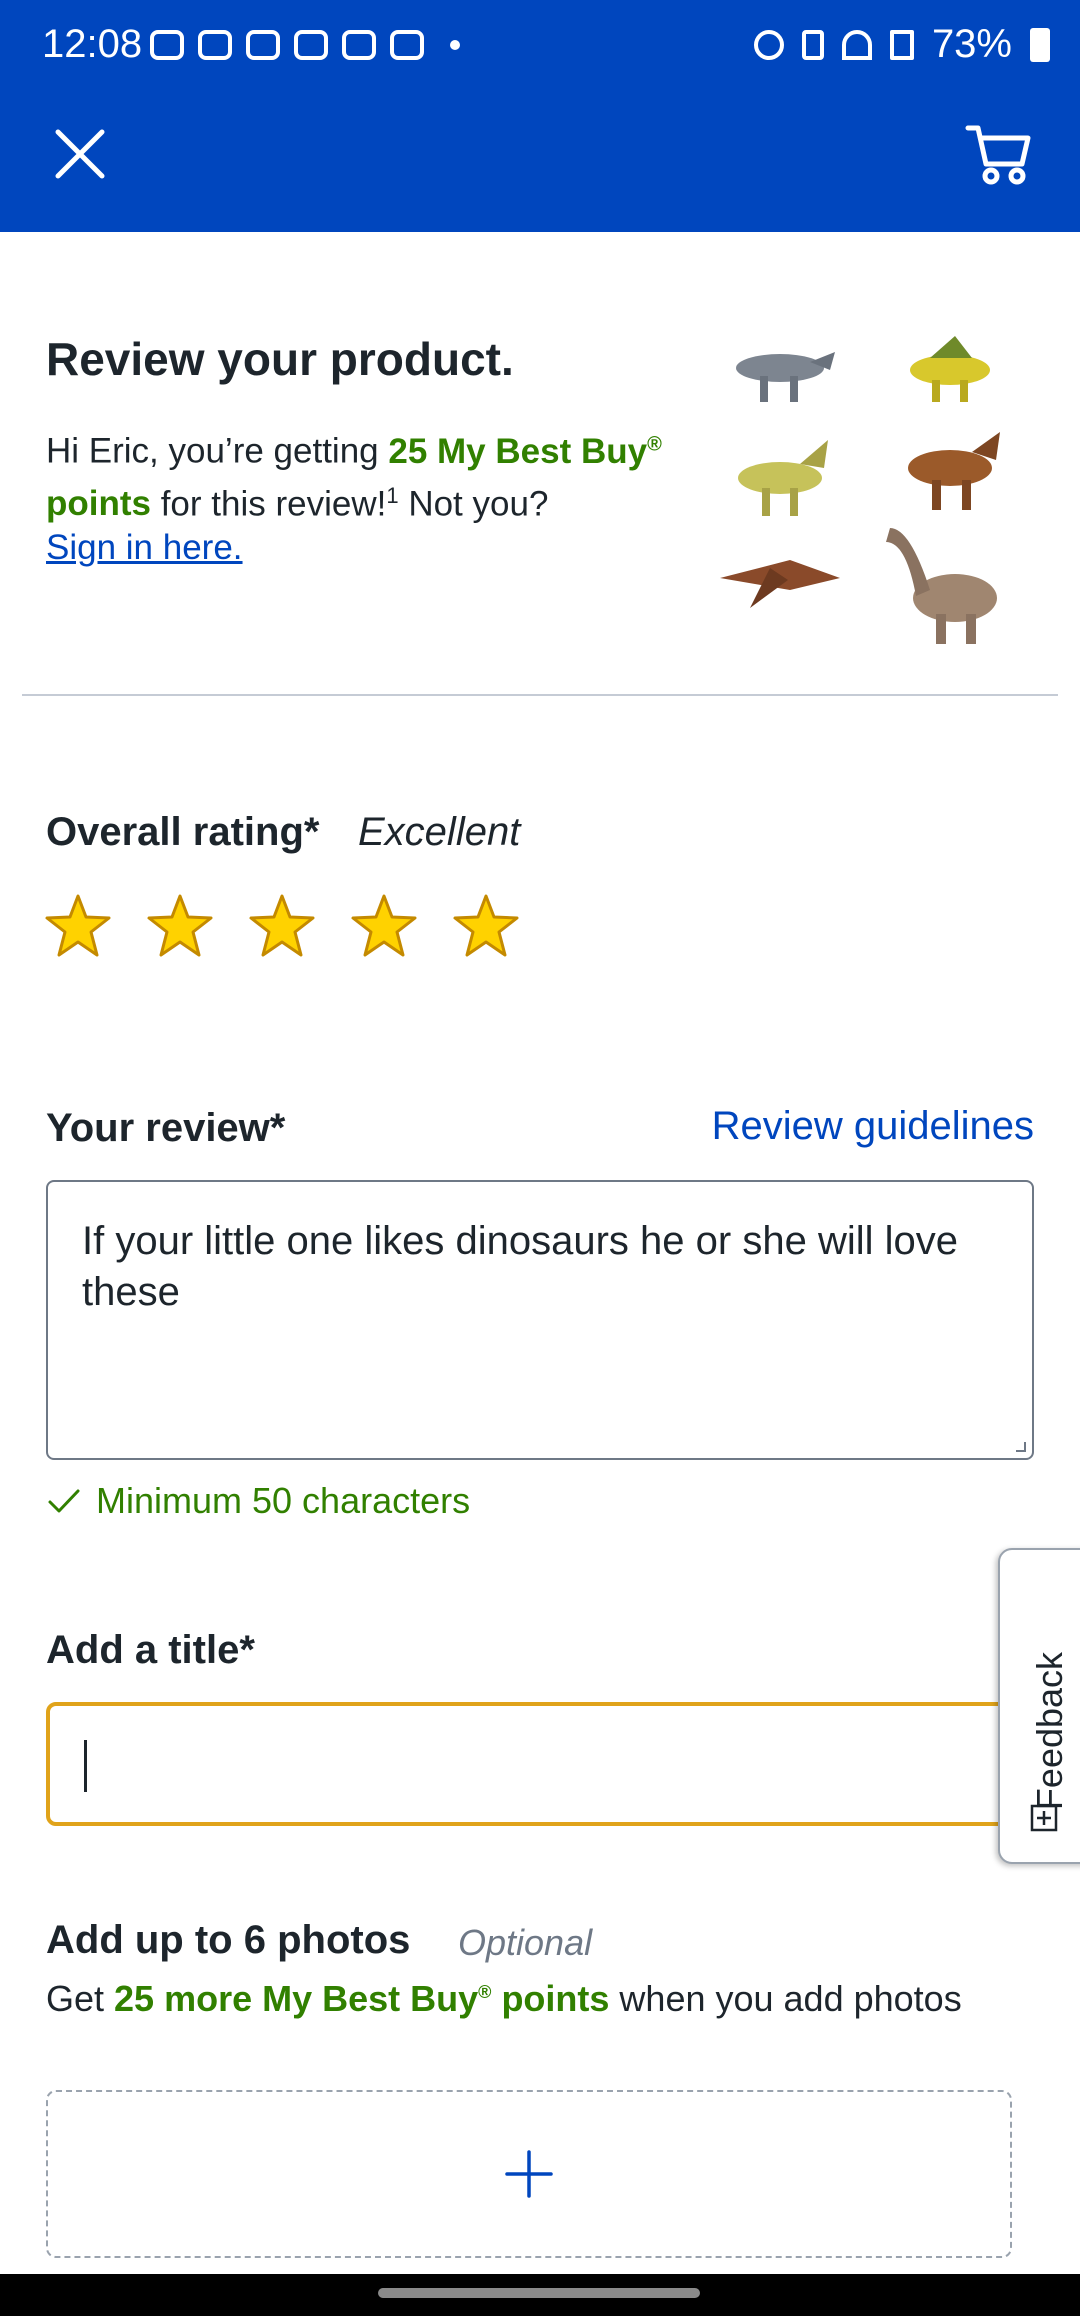 This screenshot has height=2316, width=1080. I want to click on optional-tag: Optional, so click(525, 1942).